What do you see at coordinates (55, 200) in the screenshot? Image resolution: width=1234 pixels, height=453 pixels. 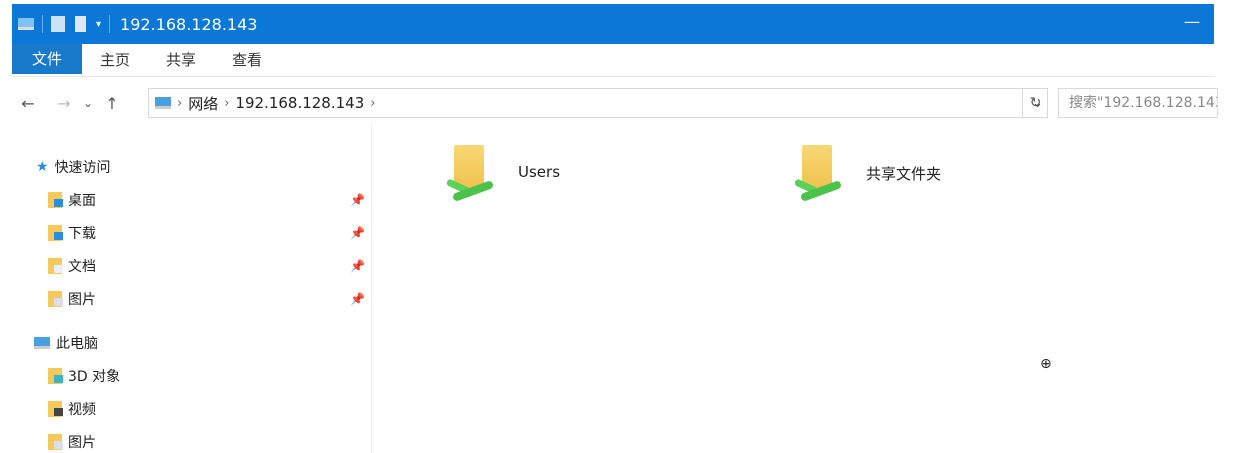 I see `desktop-icon` at bounding box center [55, 200].